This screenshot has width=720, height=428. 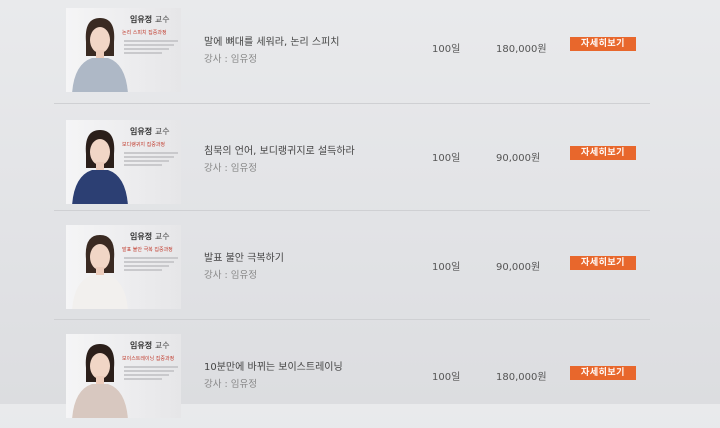 I want to click on course-title: 침묵의 언어, 보디랭귀지로 설득하라, so click(x=279, y=149).